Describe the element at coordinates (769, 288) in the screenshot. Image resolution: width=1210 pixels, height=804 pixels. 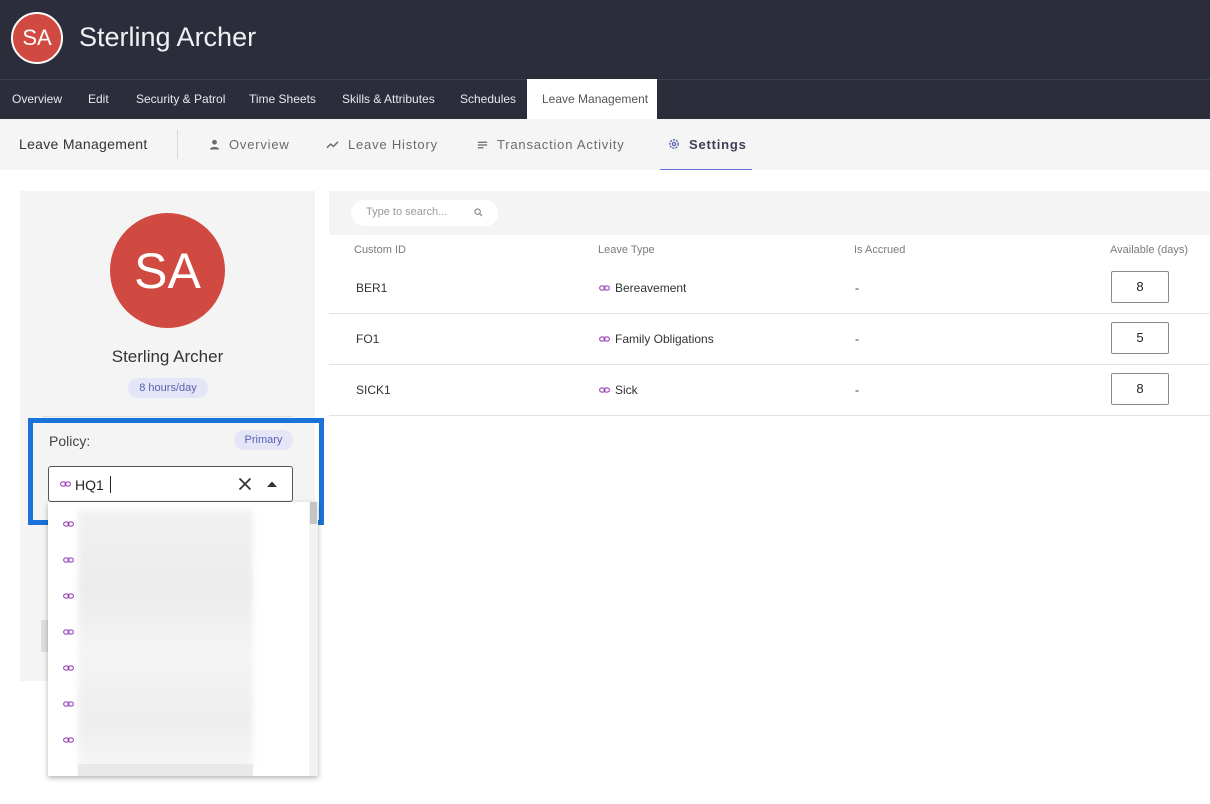
I see `table-row: BER1 Bereavement - 8` at that location.